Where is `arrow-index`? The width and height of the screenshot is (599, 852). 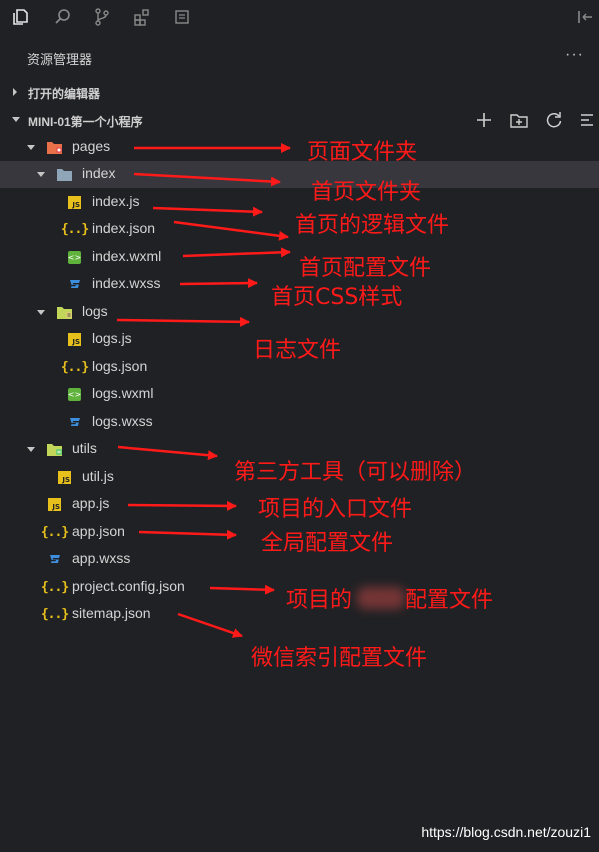
arrow-index is located at coordinates (207, 179).